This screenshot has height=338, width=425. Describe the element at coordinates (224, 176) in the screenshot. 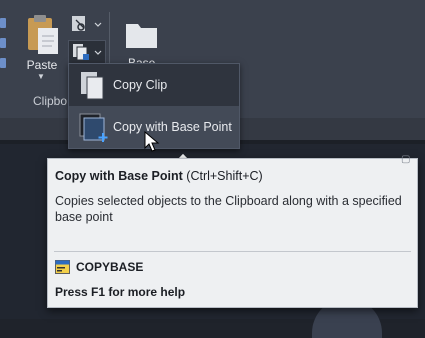

I see `tooltip-shortcut: (Ctrl+Shift+C)` at that location.